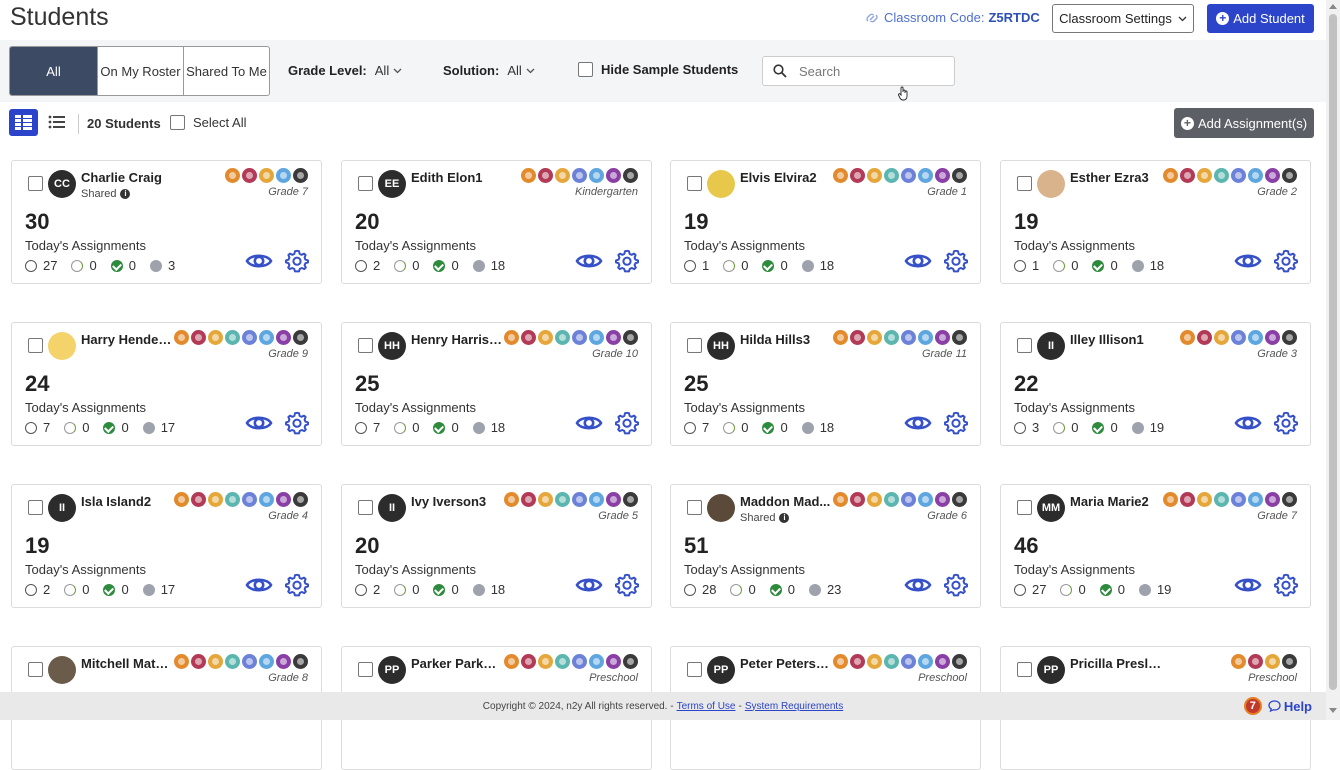  What do you see at coordinates (1333, 710) in the screenshot?
I see `scroll-down-arrow-icon` at bounding box center [1333, 710].